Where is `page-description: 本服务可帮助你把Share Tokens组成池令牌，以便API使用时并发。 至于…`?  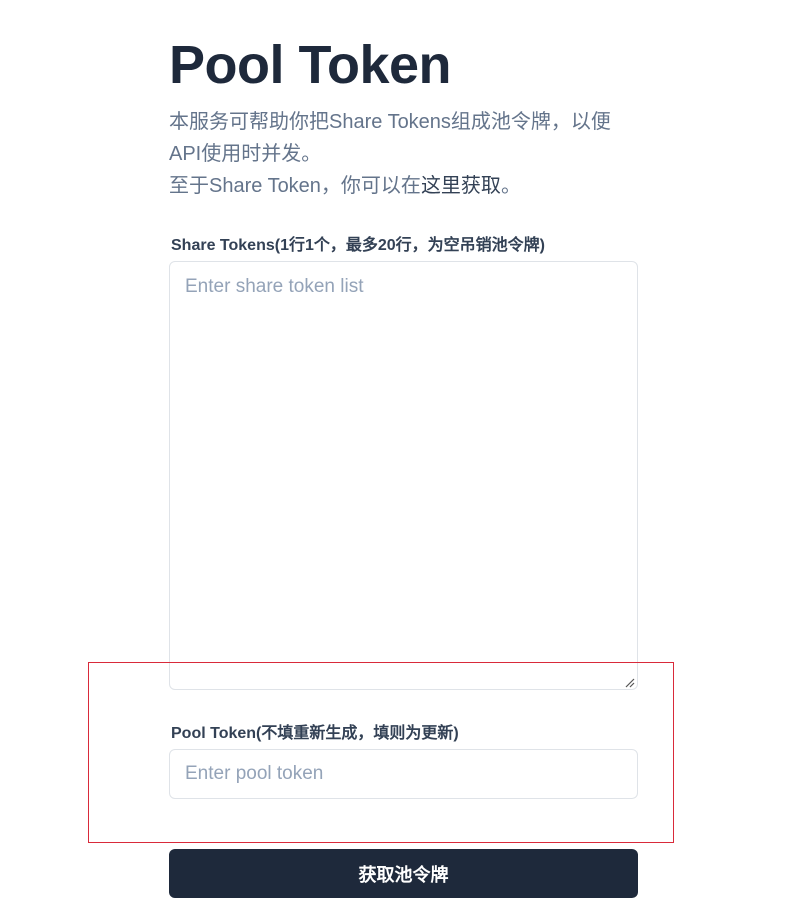 page-description: 本服务可帮助你把Share Tokens组成池令牌，以便API使用时并发。 至于… is located at coordinates (399, 154).